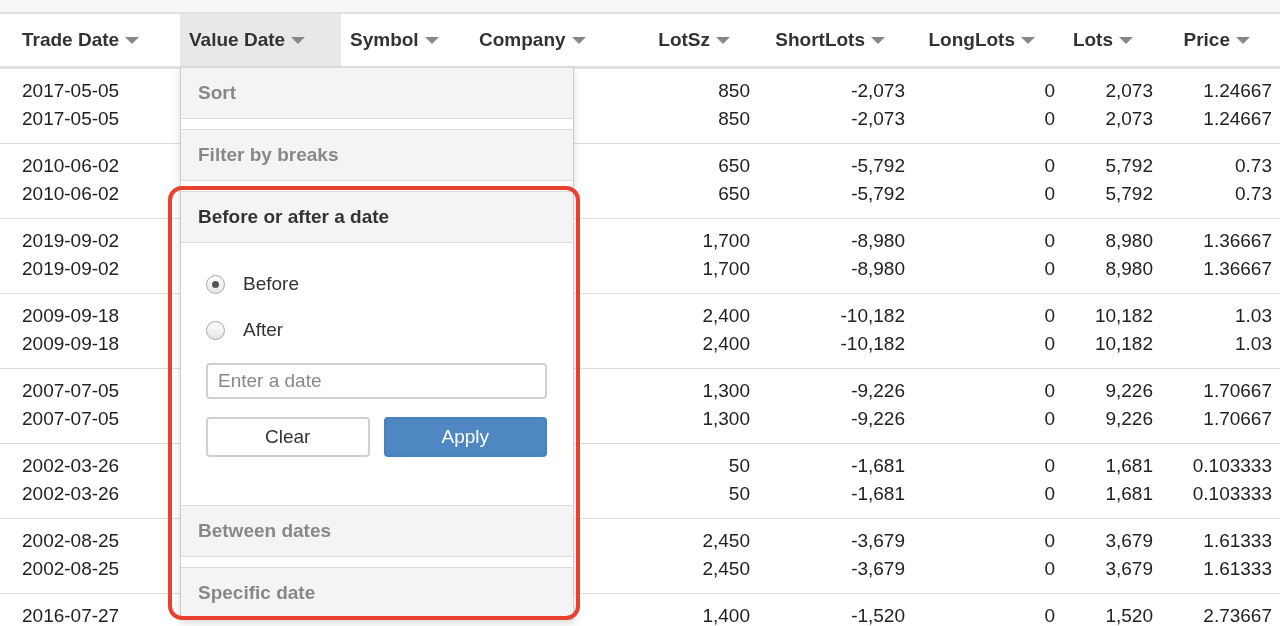  I want to click on radio-label: After, so click(263, 330).